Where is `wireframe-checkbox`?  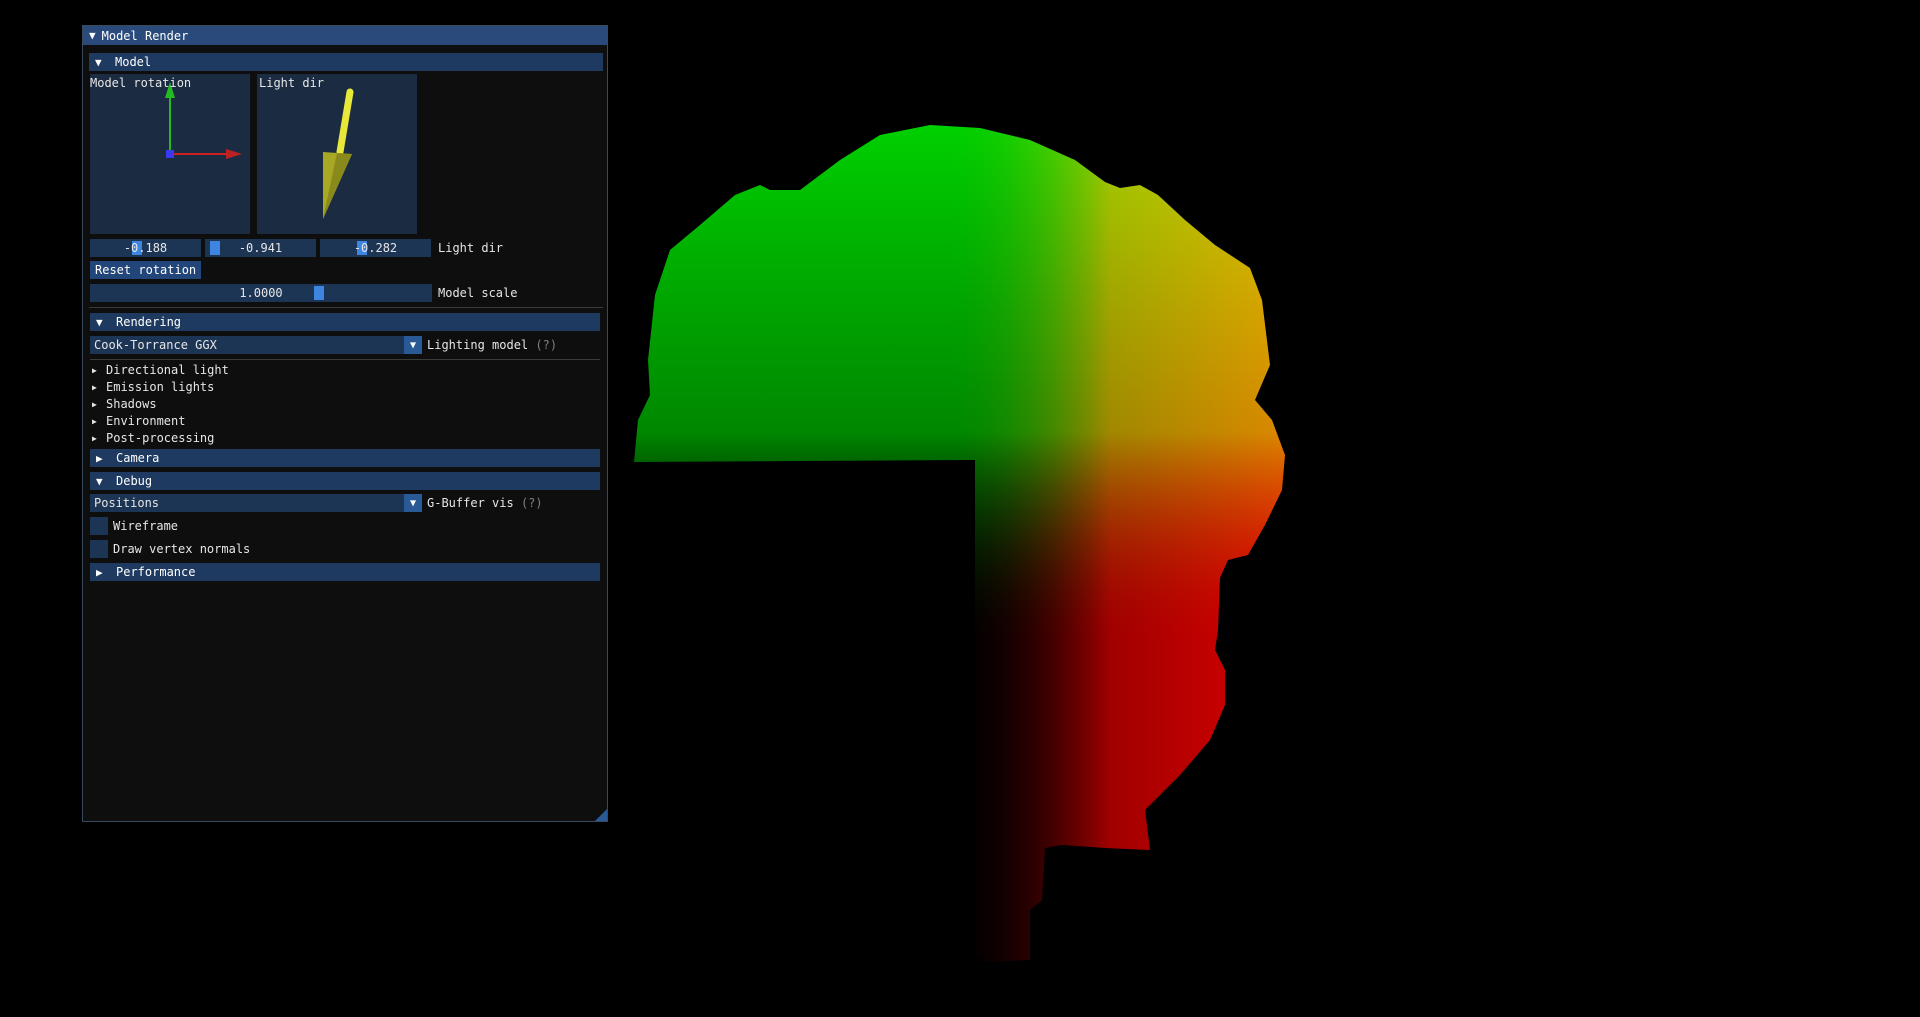 wireframe-checkbox is located at coordinates (99, 526).